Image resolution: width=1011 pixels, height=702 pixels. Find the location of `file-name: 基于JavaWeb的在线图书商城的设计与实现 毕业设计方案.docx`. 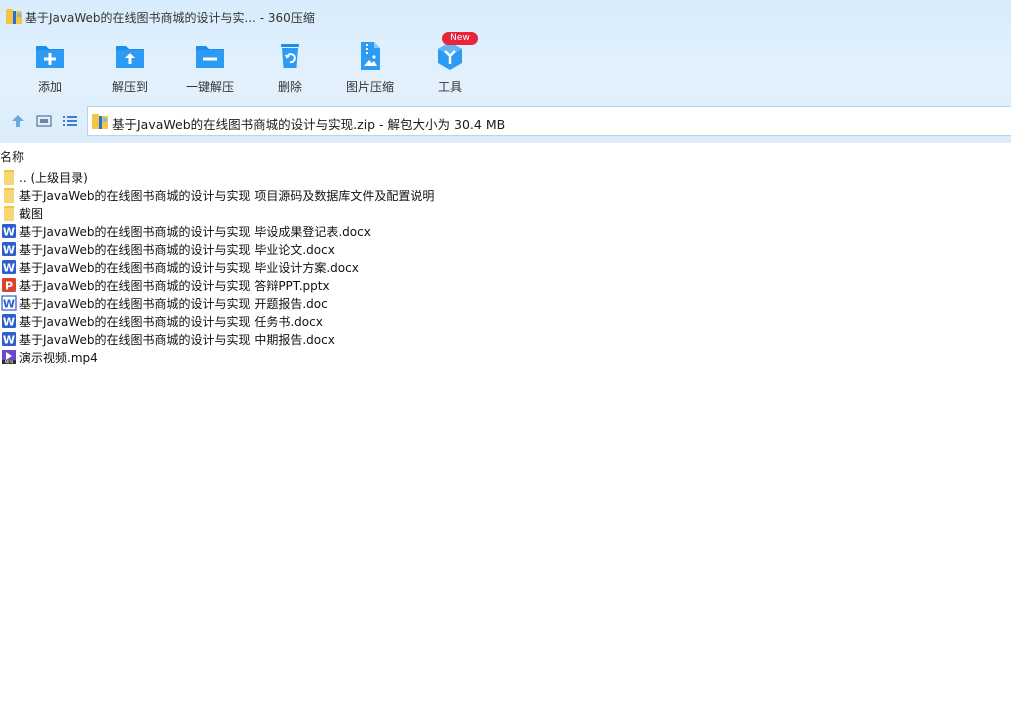

file-name: 基于JavaWeb的在线图书商城的设计与实现 毕业设计方案.docx is located at coordinates (189, 268).